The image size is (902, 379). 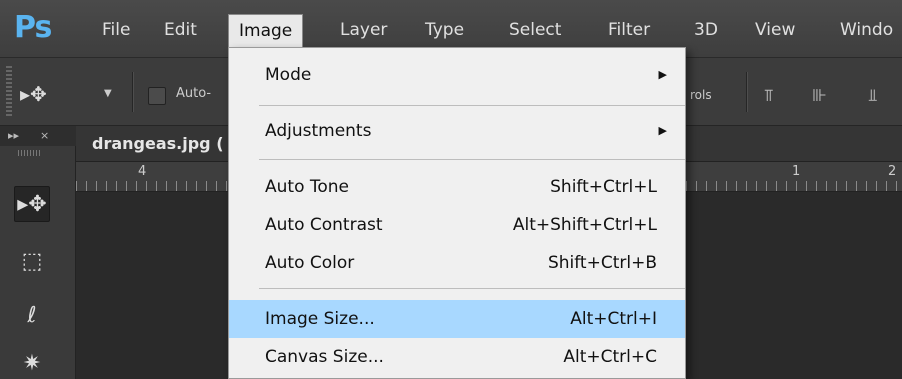 I want to click on menu-item-shortcut: Alt+Shift+Ctrl+L, so click(x=584, y=225).